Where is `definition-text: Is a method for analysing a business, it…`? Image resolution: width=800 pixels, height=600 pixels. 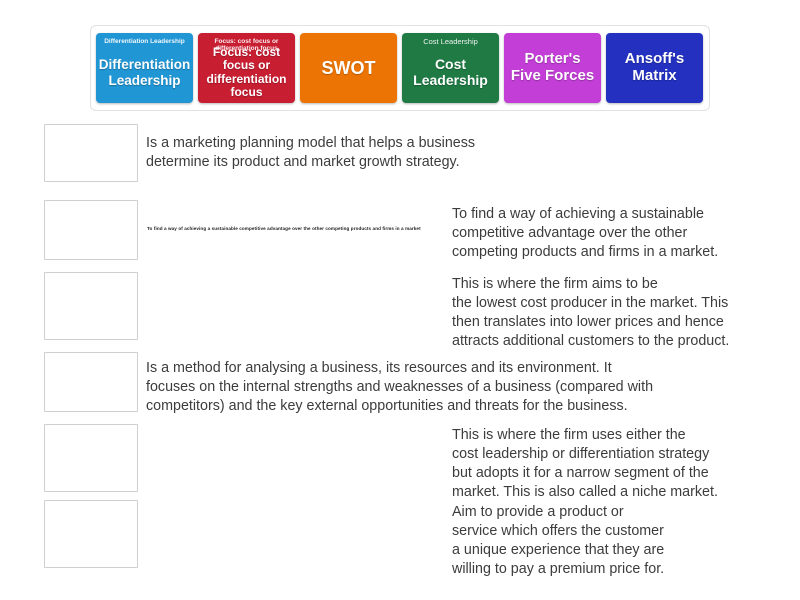
definition-text: Is a method for analysing a business, it… is located at coordinates (400, 387).